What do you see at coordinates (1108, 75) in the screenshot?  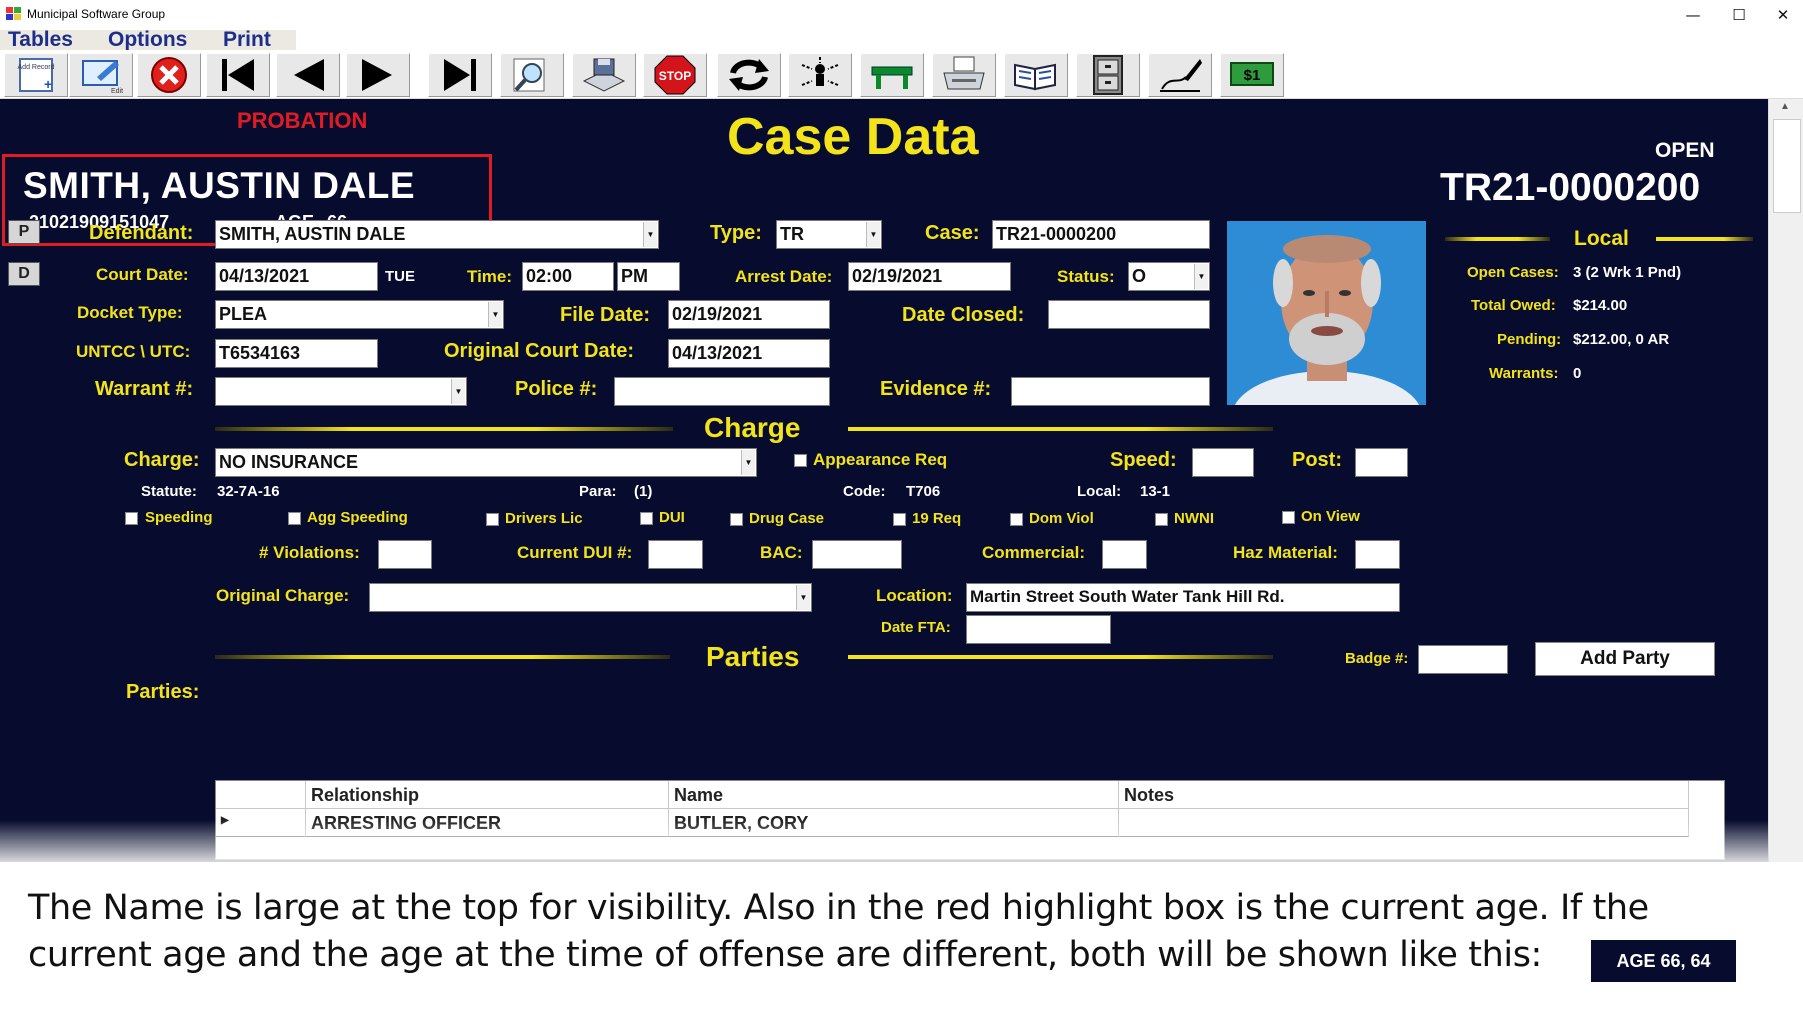 I see `file-cabinet-button` at bounding box center [1108, 75].